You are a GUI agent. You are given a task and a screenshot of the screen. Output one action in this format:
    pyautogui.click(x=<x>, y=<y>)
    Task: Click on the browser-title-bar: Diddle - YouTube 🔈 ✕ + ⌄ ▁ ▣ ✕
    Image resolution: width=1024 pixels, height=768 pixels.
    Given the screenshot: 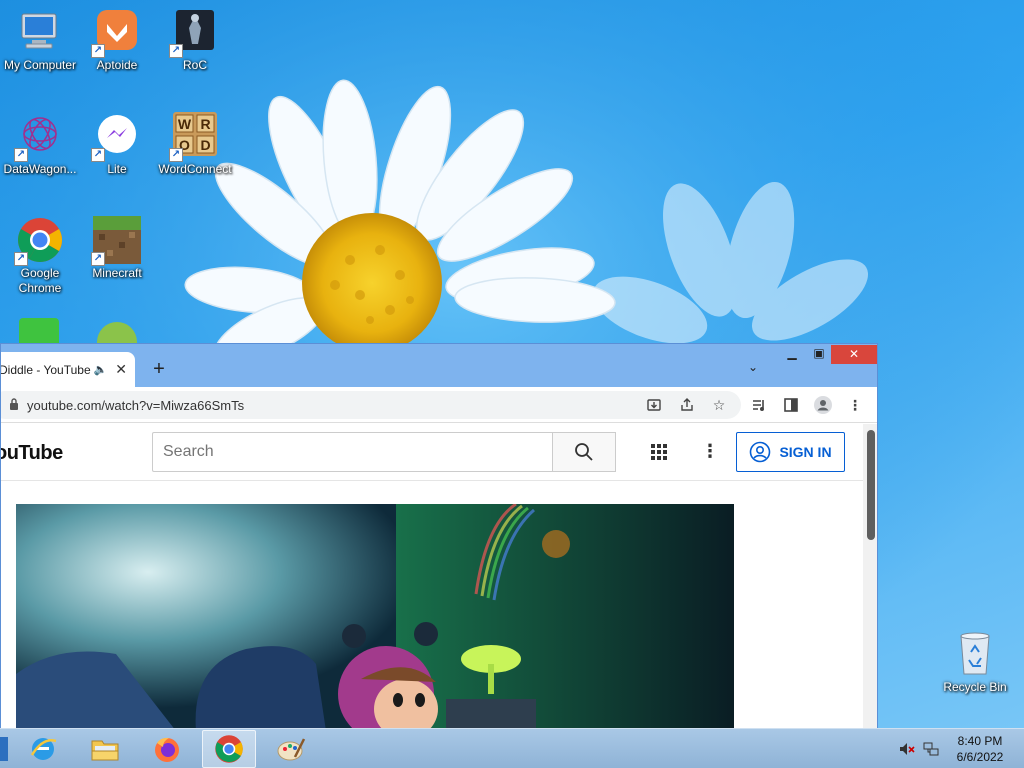 What is the action you would take?
    pyautogui.click(x=438, y=365)
    